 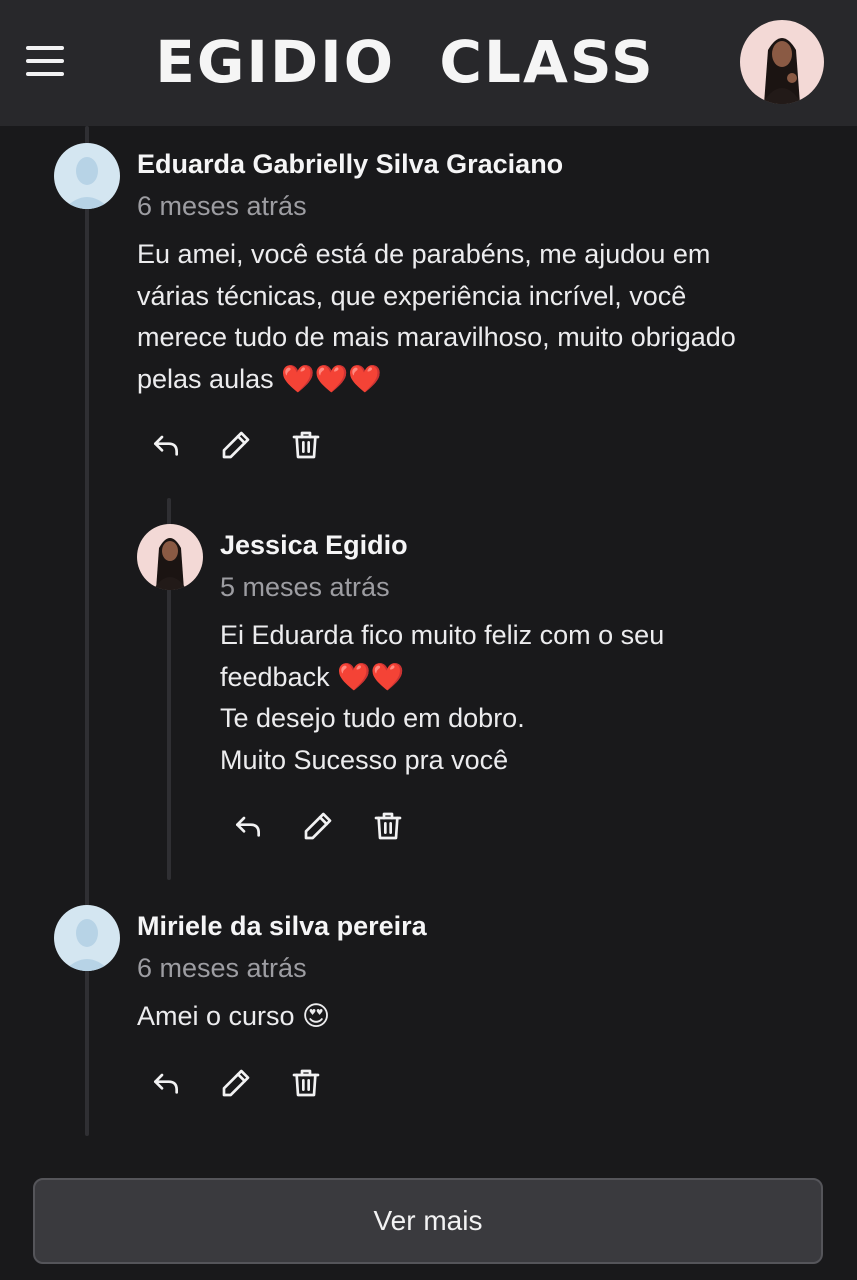 What do you see at coordinates (87, 631) in the screenshot?
I see `thread-line` at bounding box center [87, 631].